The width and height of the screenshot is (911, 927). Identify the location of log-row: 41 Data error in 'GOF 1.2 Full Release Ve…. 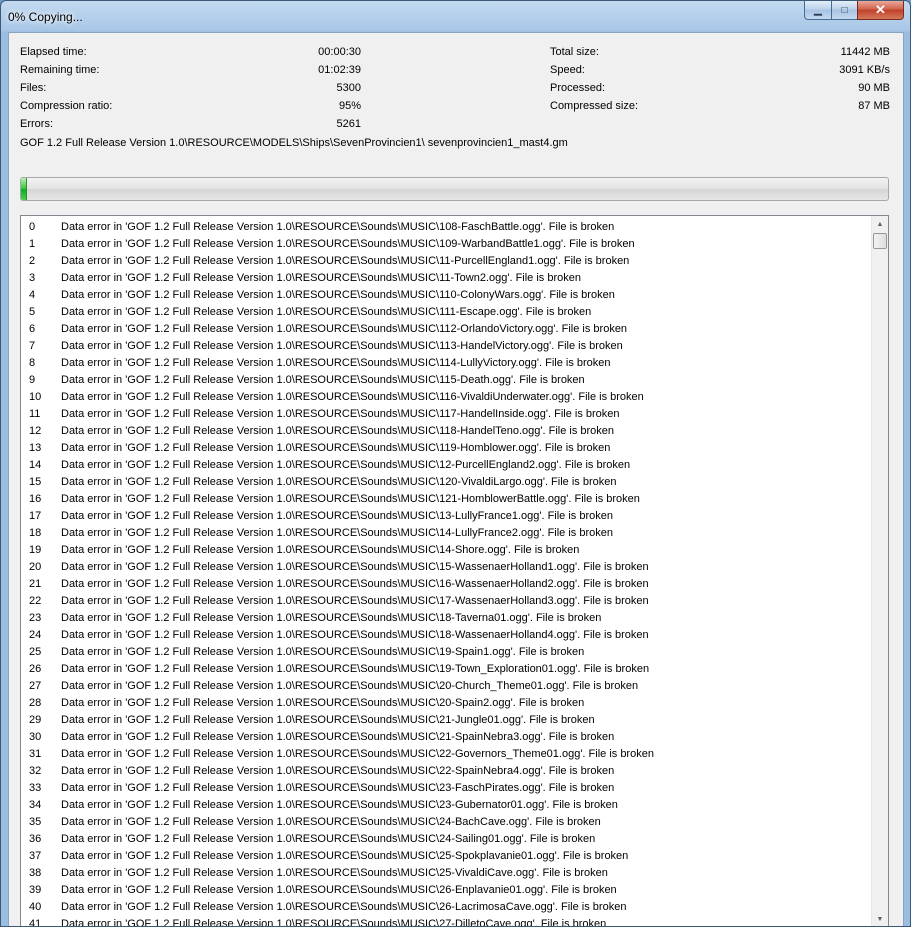
(445, 921).